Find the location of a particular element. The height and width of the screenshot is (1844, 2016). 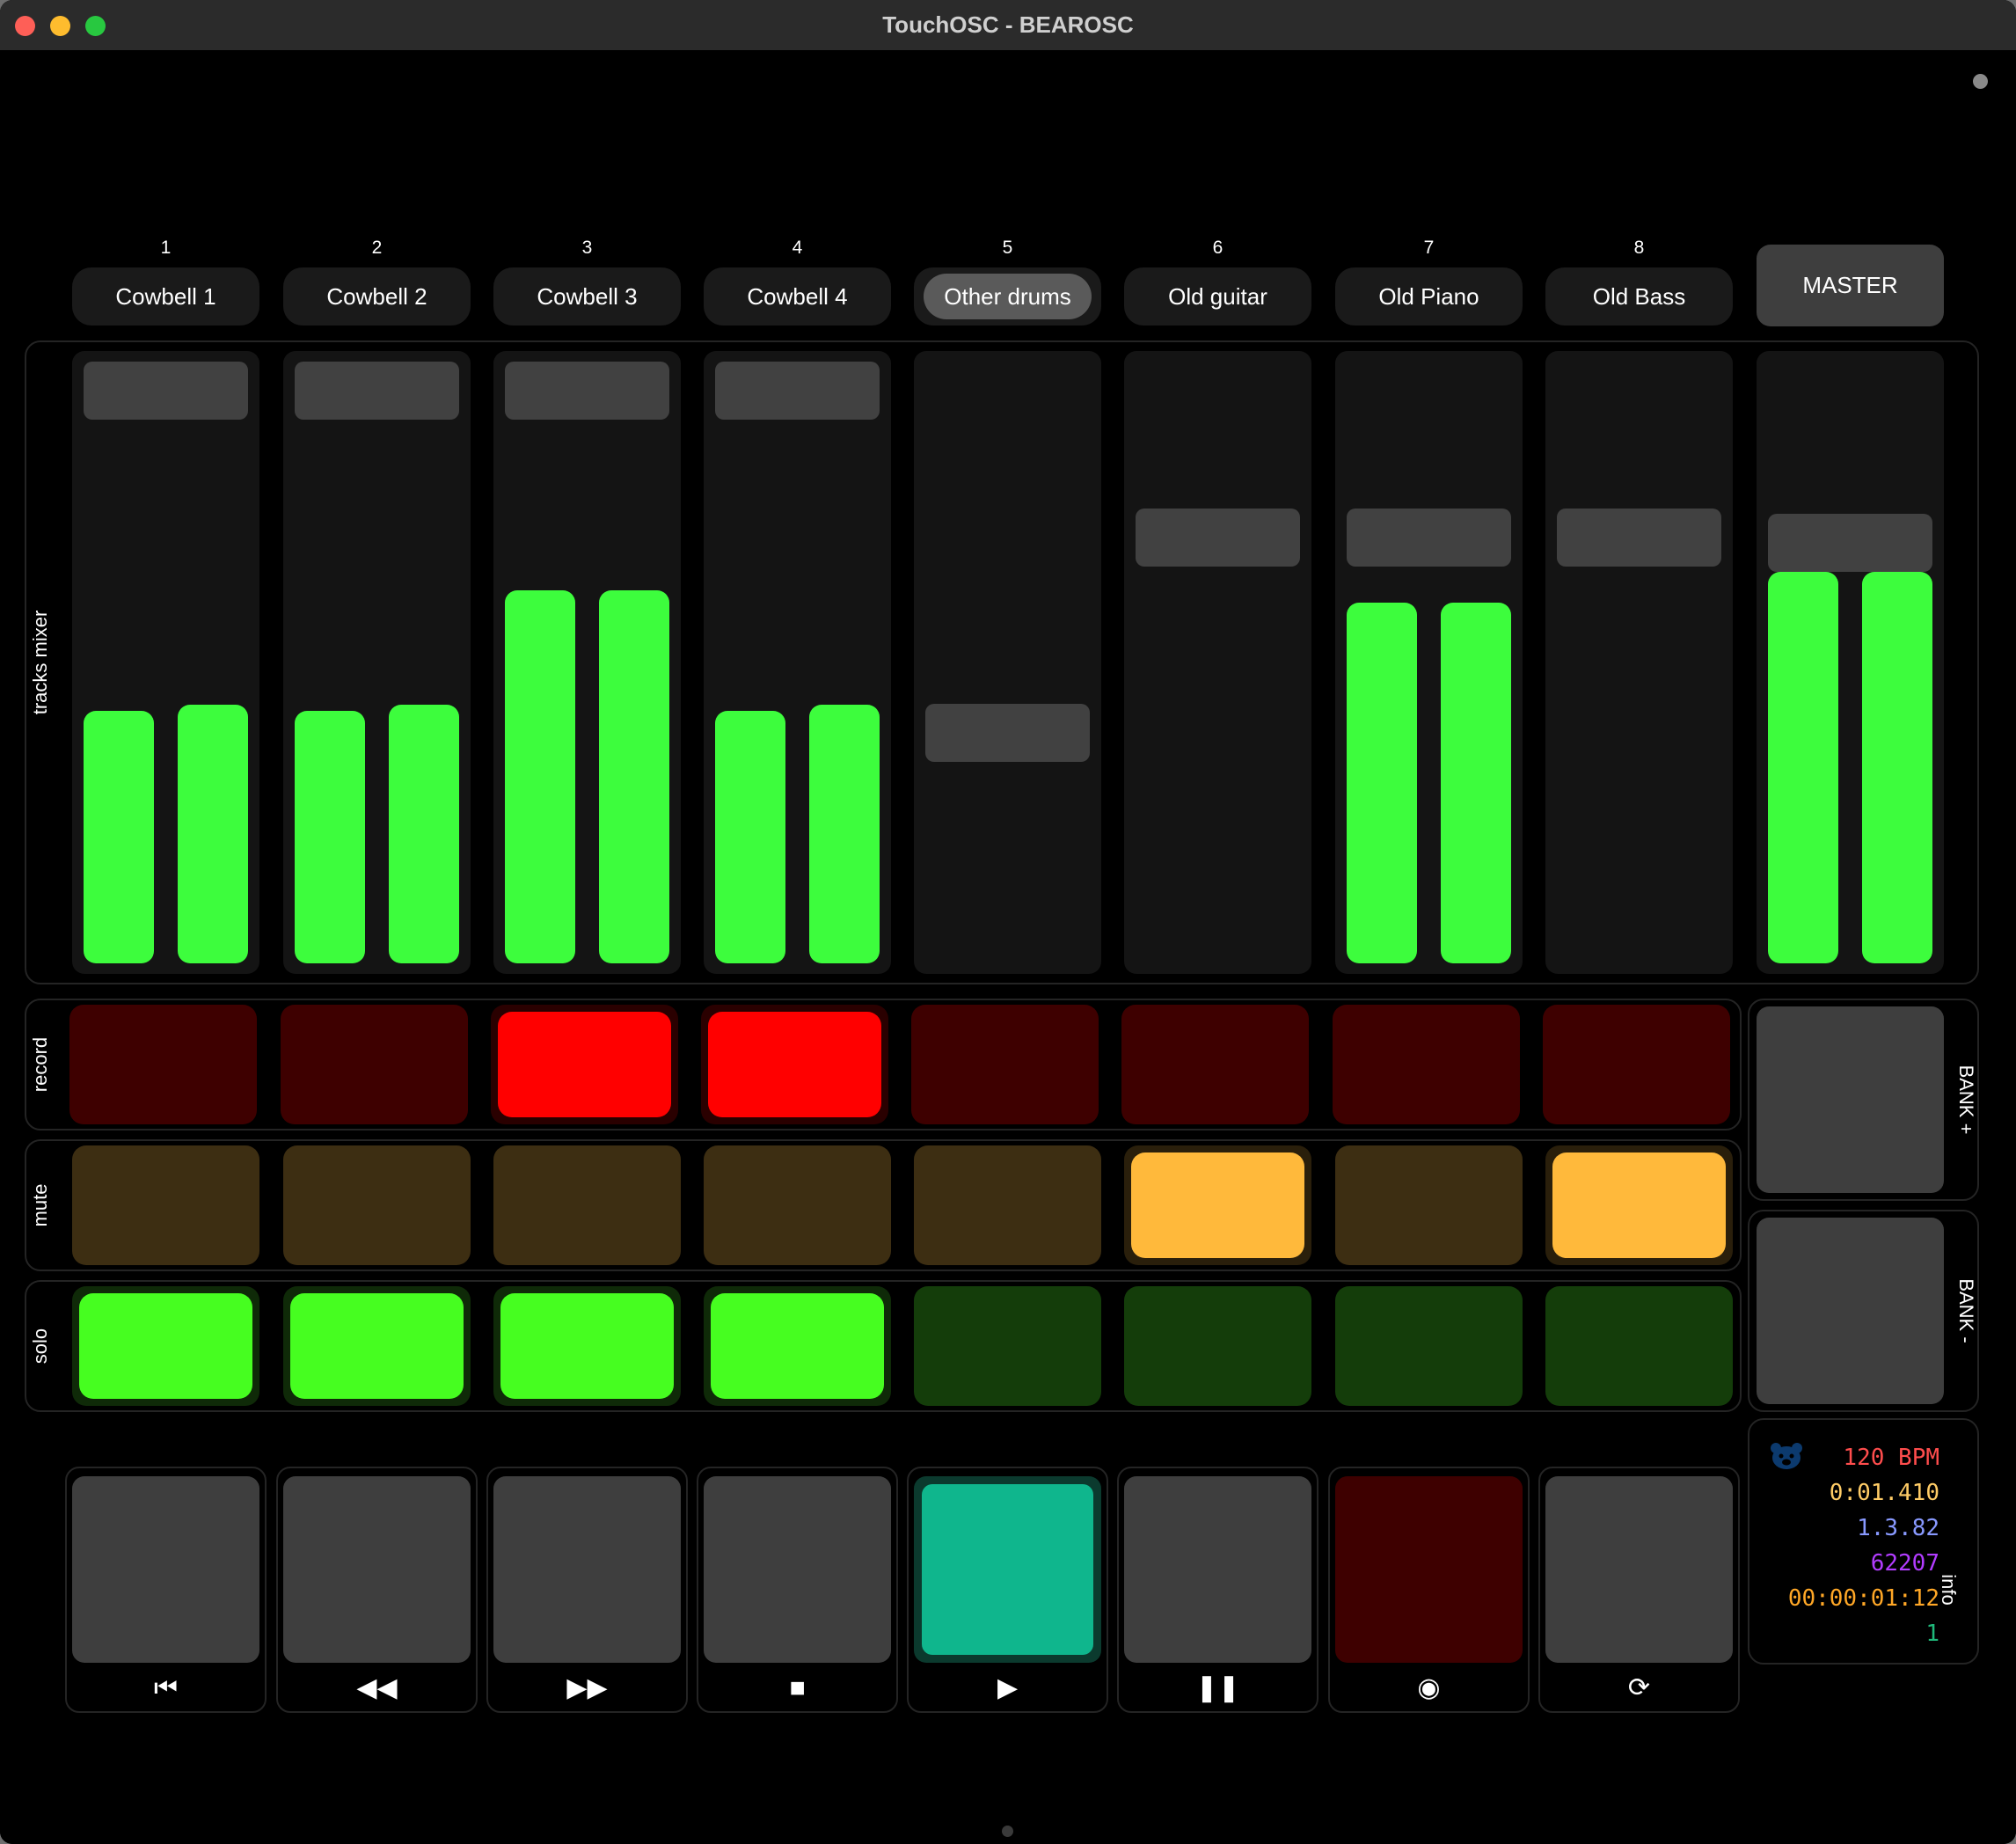

settings-dot-icon is located at coordinates (1980, 81).